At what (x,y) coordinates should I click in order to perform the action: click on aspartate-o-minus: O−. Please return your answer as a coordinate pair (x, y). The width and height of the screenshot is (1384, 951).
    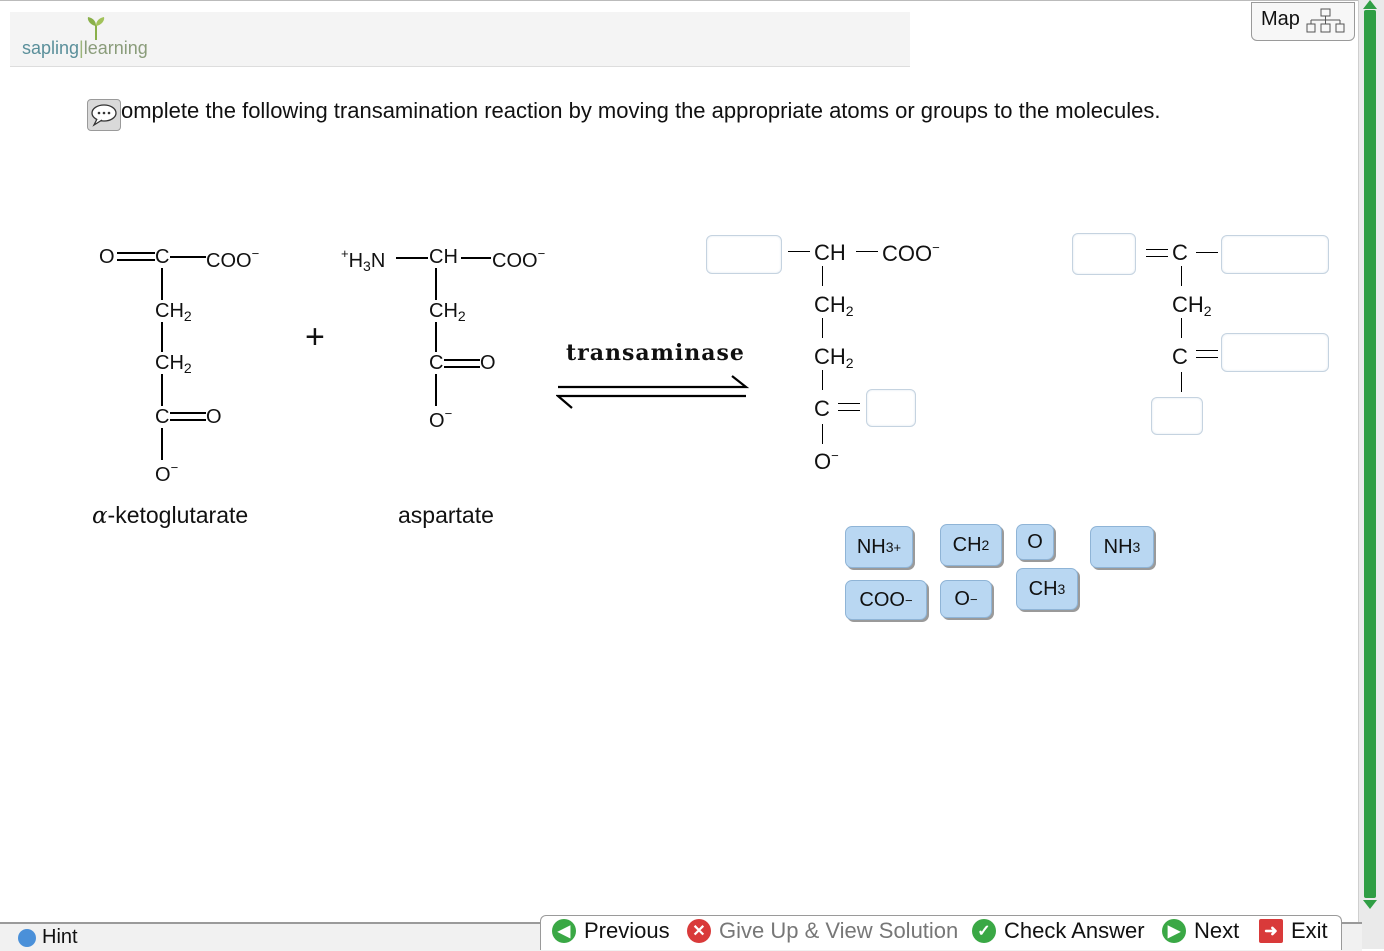
    Looking at the image, I should click on (441, 419).